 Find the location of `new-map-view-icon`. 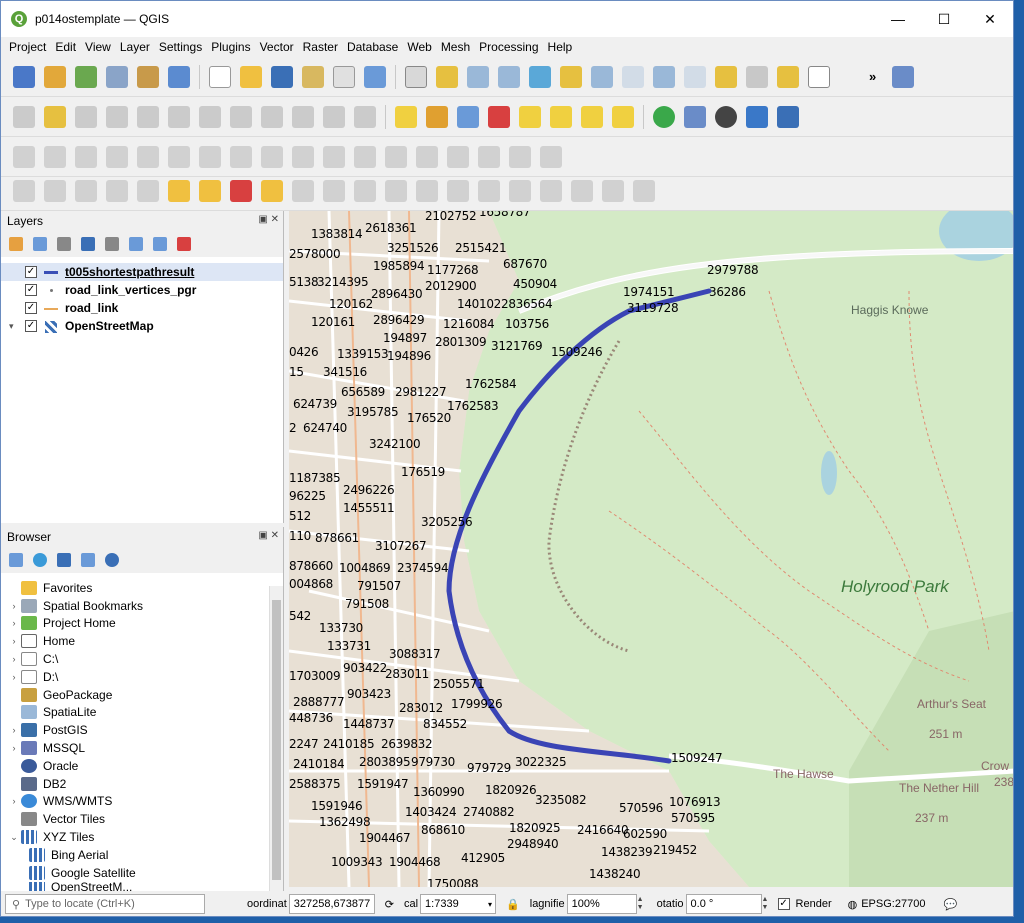

new-map-view-icon is located at coordinates (819, 76).